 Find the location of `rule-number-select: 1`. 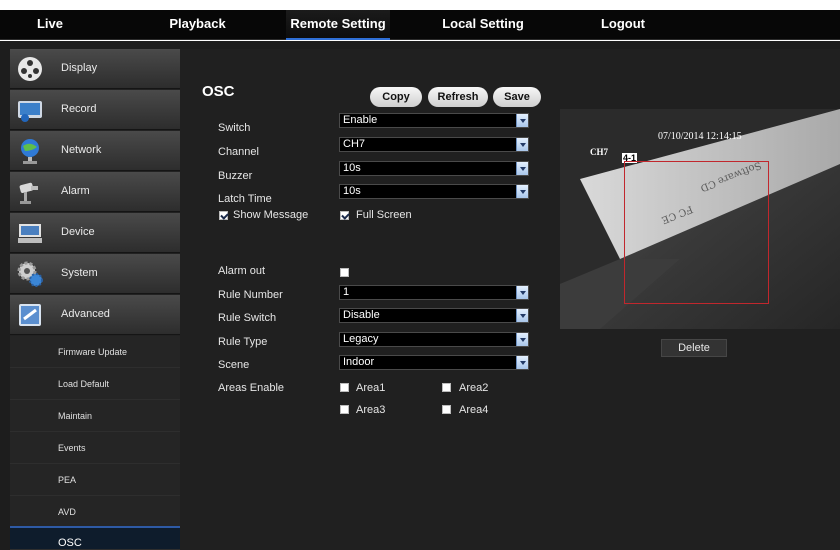

rule-number-select: 1 is located at coordinates (434, 292).